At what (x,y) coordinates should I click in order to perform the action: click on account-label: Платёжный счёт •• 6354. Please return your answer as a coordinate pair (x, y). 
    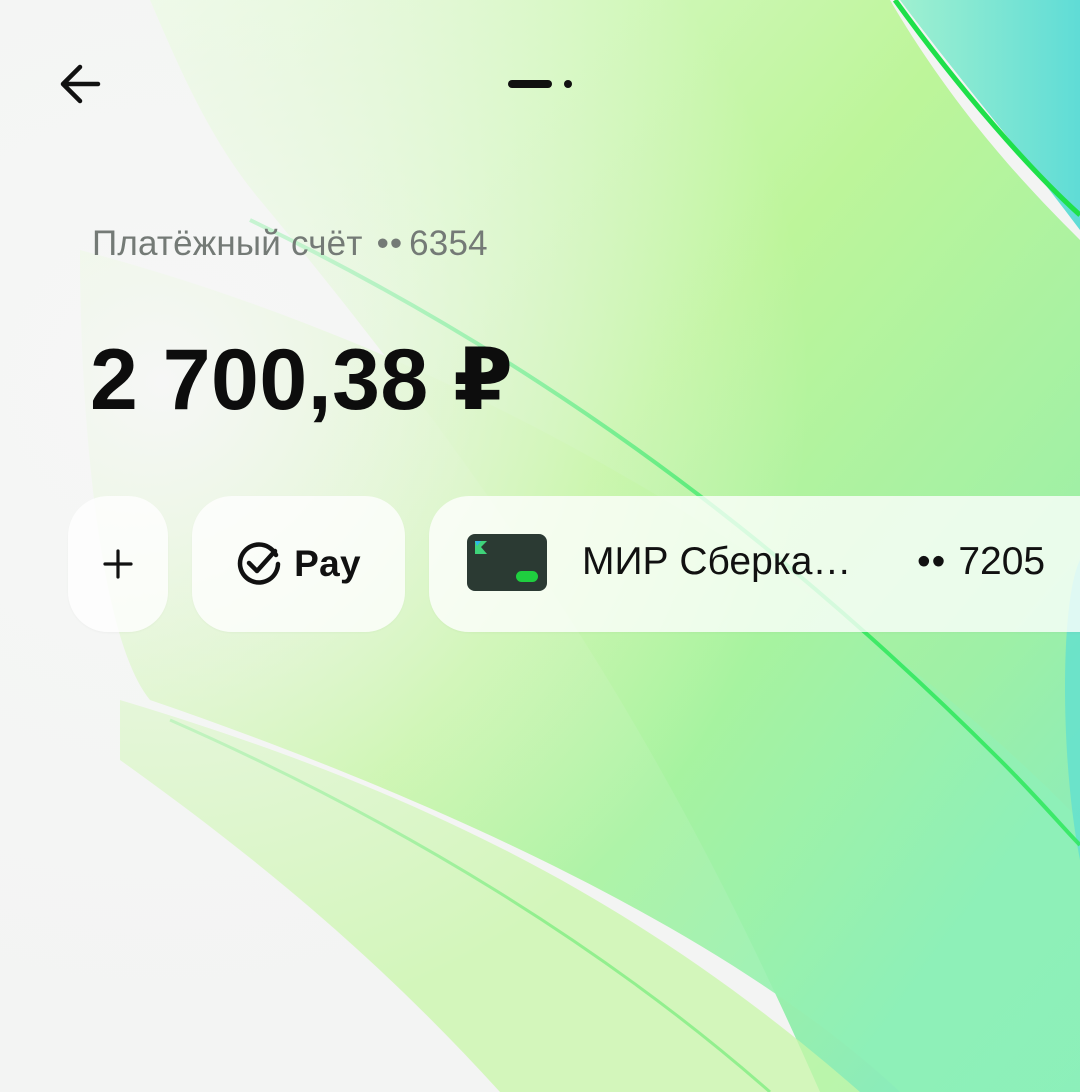
    Looking at the image, I should click on (290, 244).